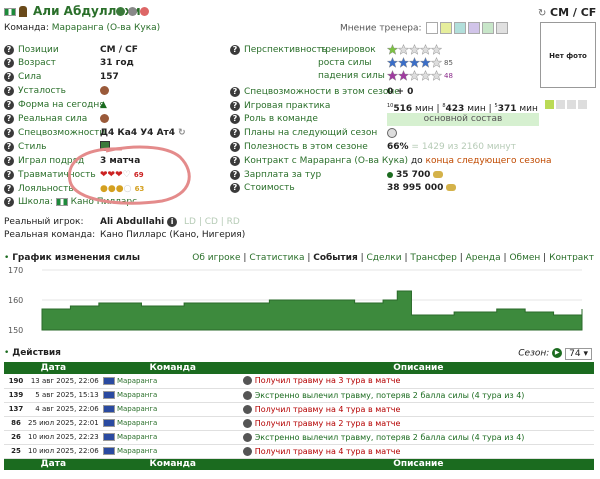 This screenshot has height=479, width=600. What do you see at coordinates (524, 258) in the screenshot?
I see `nav-link: Обмен` at bounding box center [524, 258].